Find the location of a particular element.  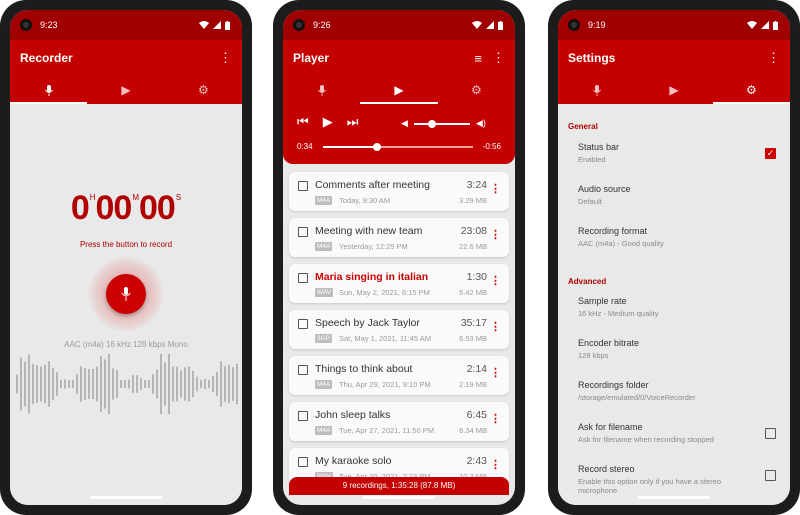

timer-seconds-unit: S is located at coordinates (178, 197).